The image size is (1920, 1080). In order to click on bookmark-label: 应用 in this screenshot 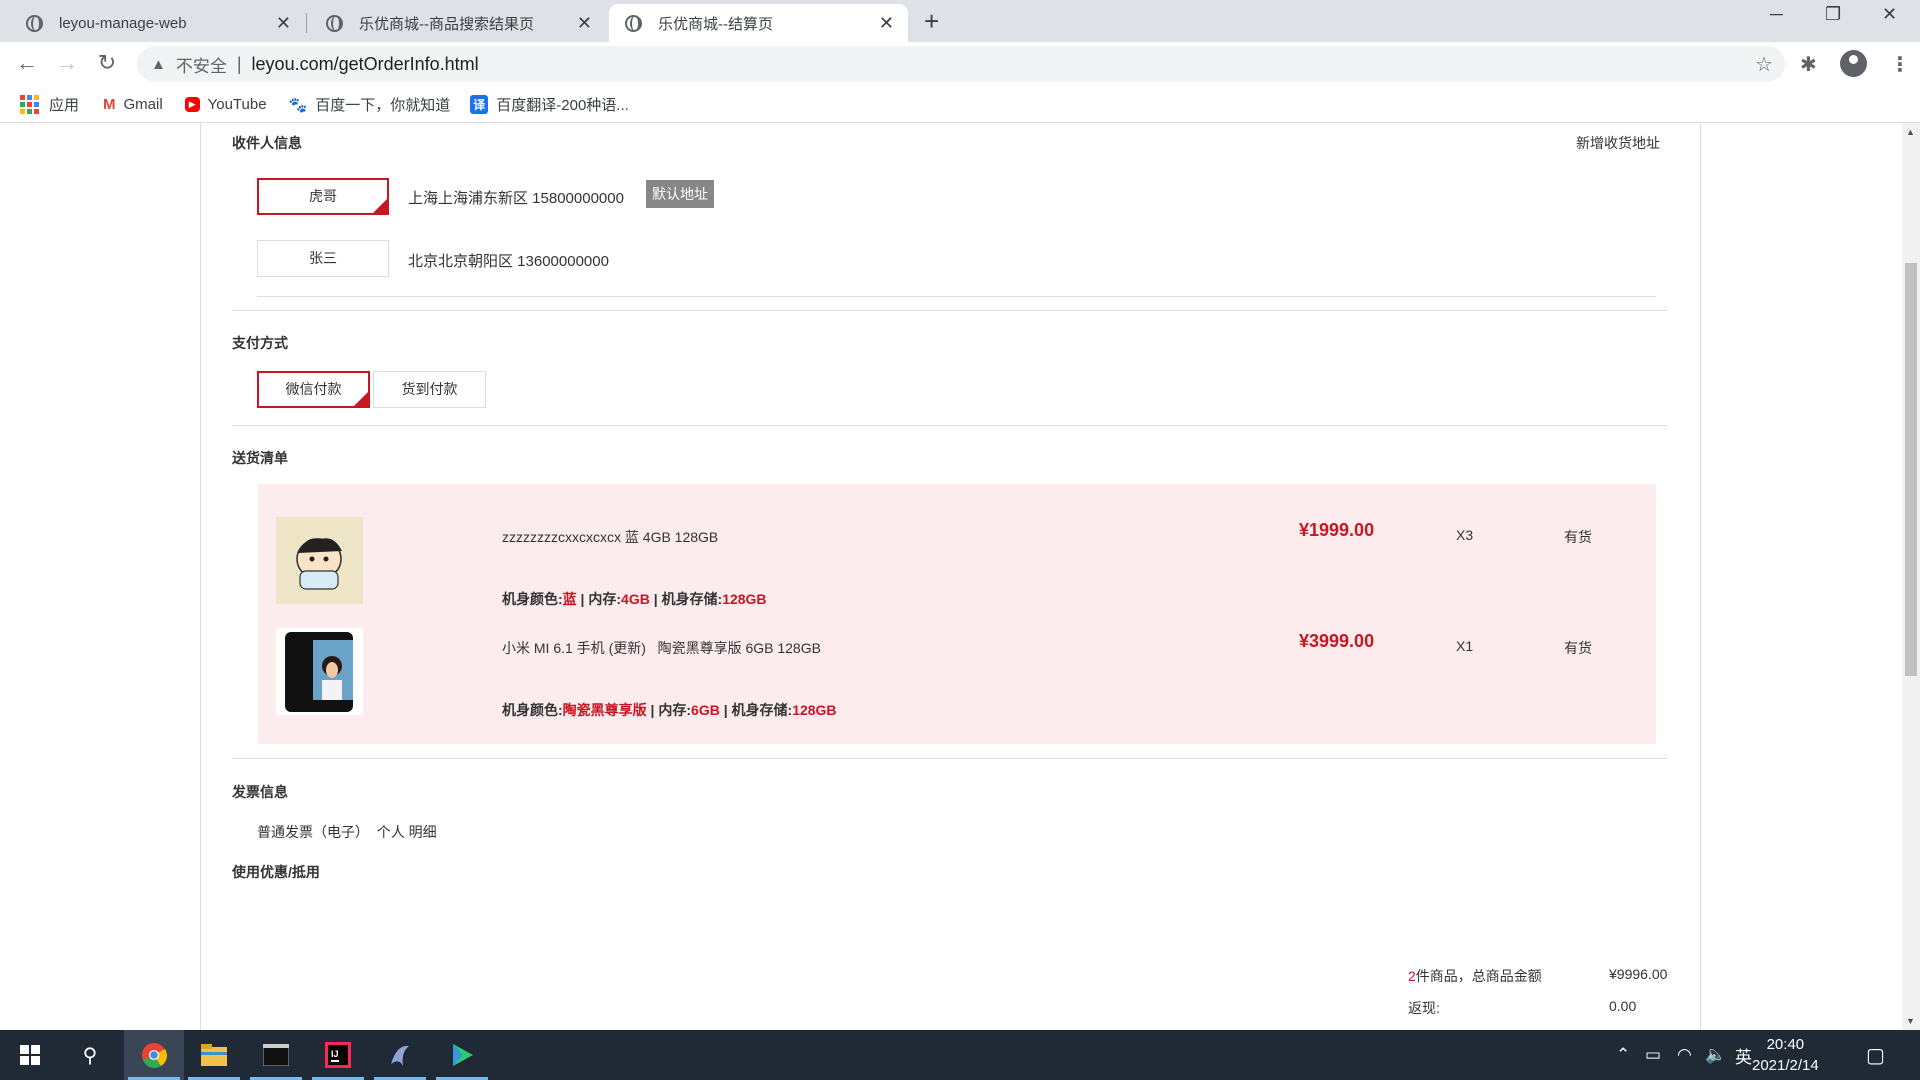, I will do `click(64, 105)`.